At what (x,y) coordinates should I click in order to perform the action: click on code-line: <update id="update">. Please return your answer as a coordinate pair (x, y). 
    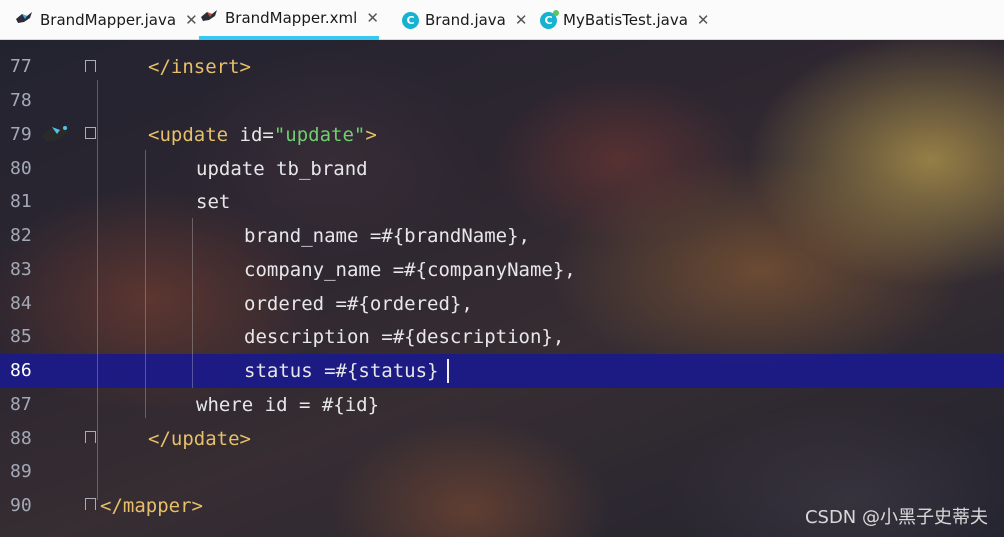
    Looking at the image, I should click on (262, 135).